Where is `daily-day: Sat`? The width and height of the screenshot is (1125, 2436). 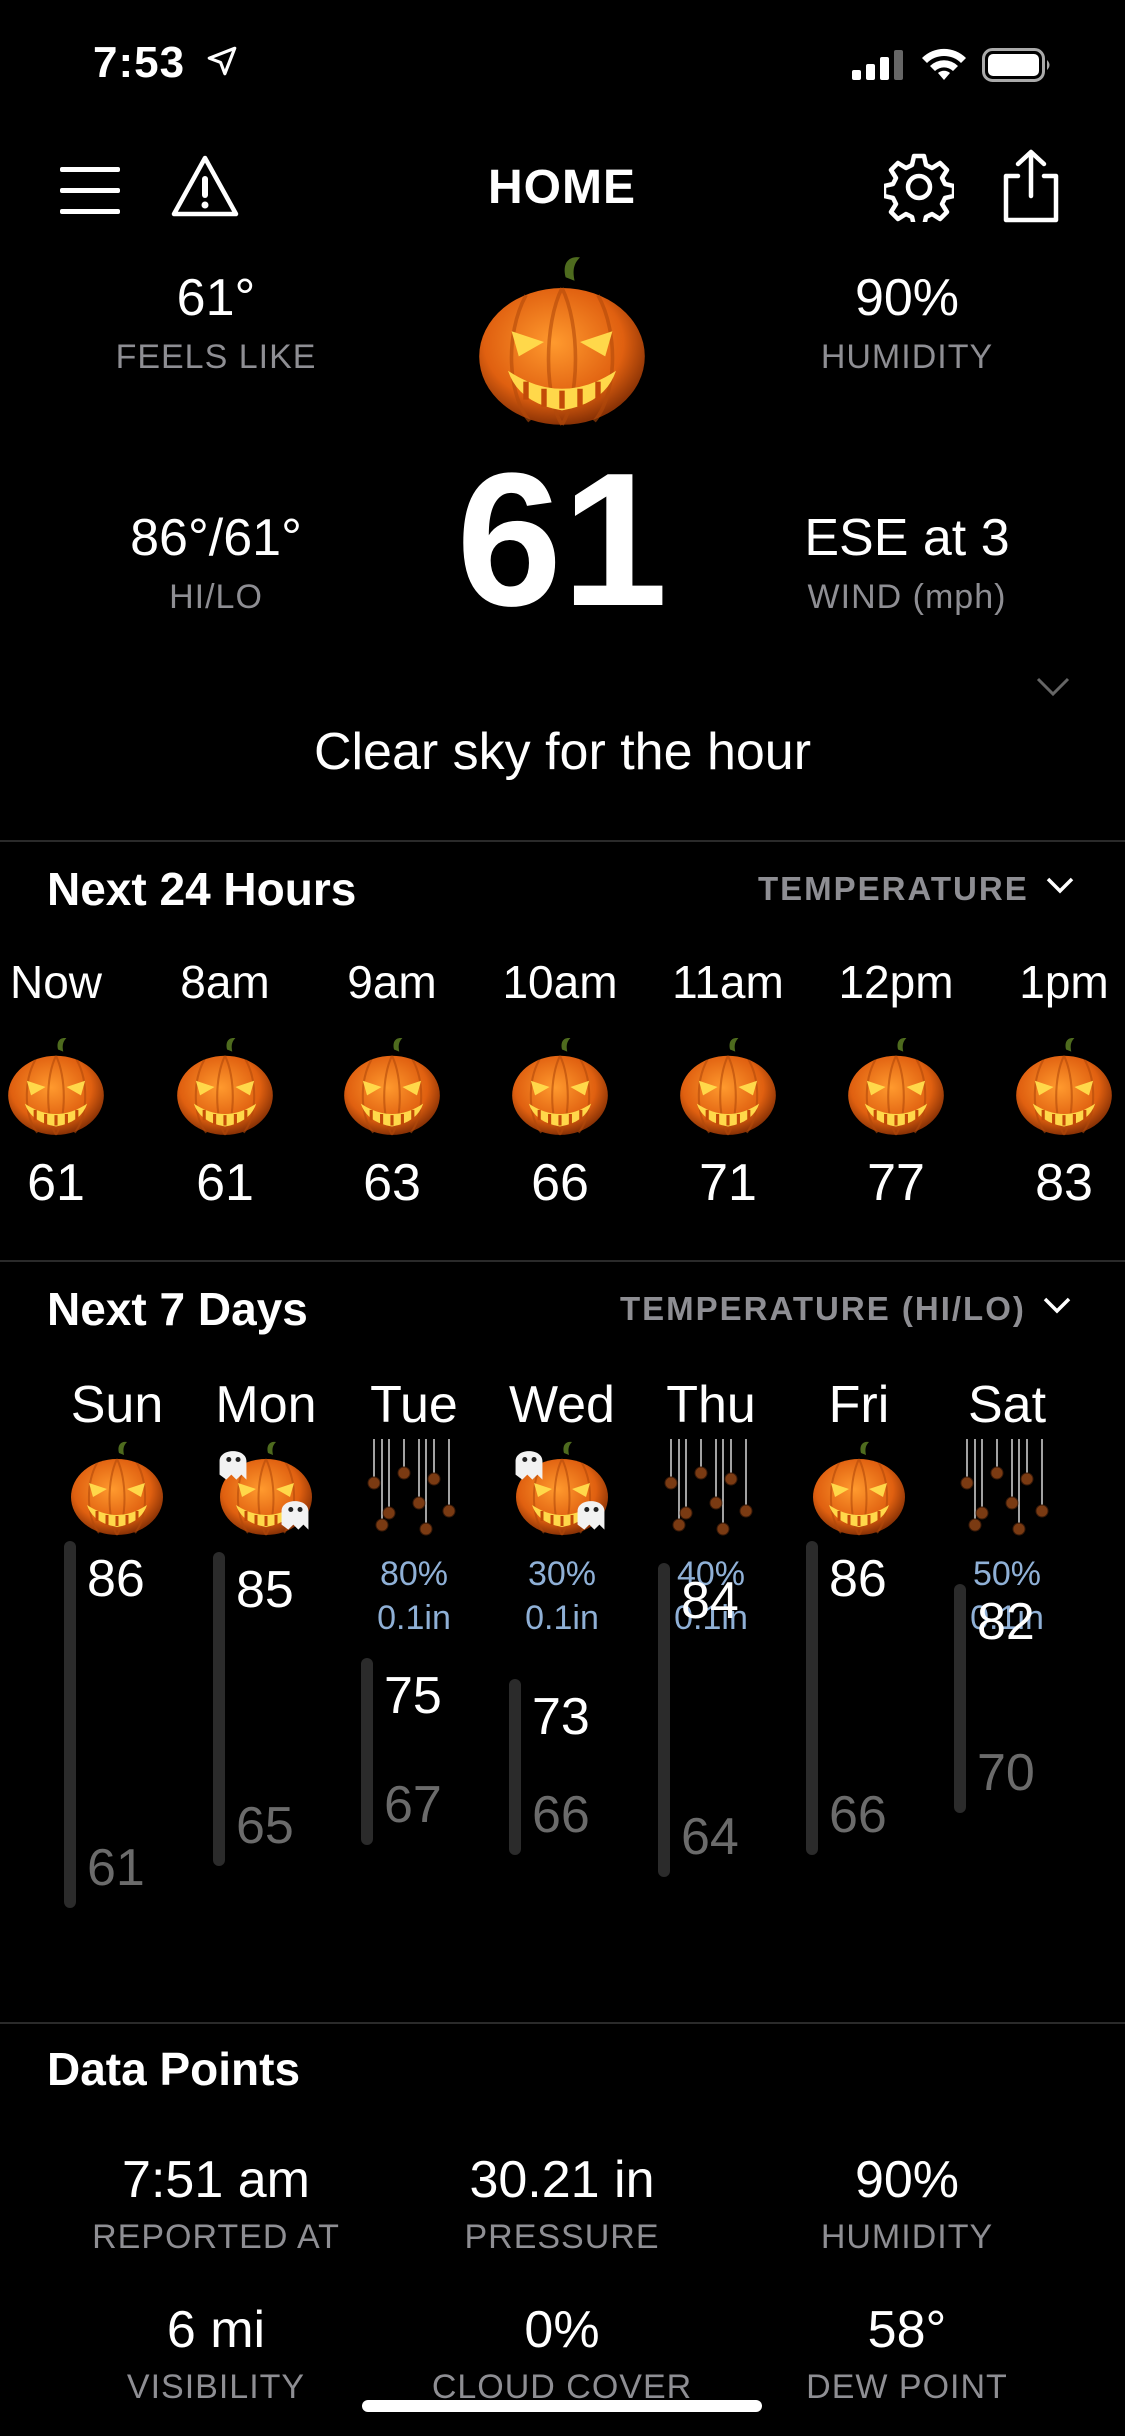 daily-day: Sat is located at coordinates (1007, 1405).